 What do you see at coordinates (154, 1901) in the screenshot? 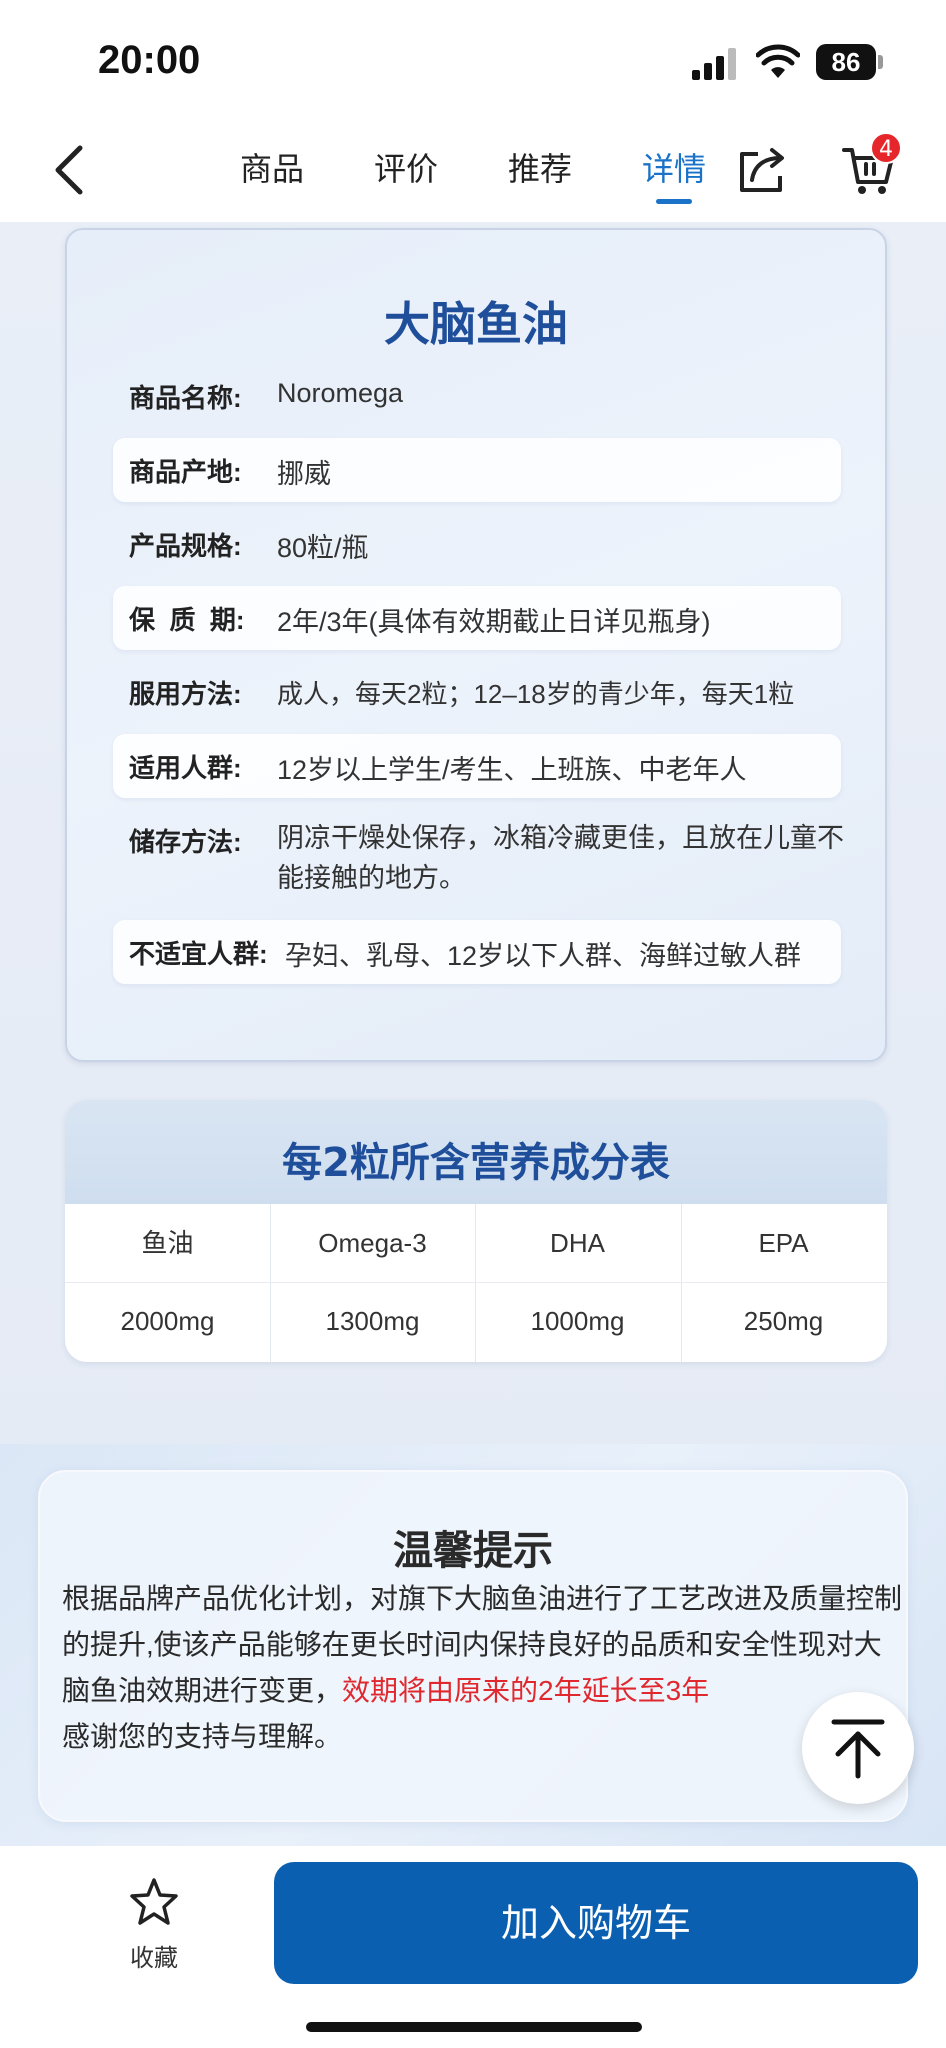
I see `star-icon` at bounding box center [154, 1901].